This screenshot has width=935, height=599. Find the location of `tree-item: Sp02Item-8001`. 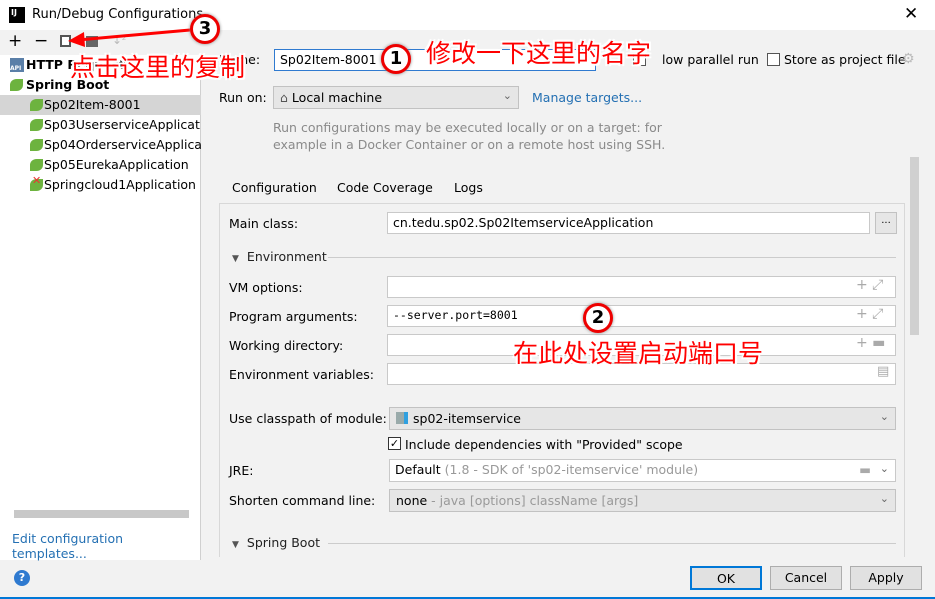

tree-item: Sp02Item-8001 is located at coordinates (100, 105).